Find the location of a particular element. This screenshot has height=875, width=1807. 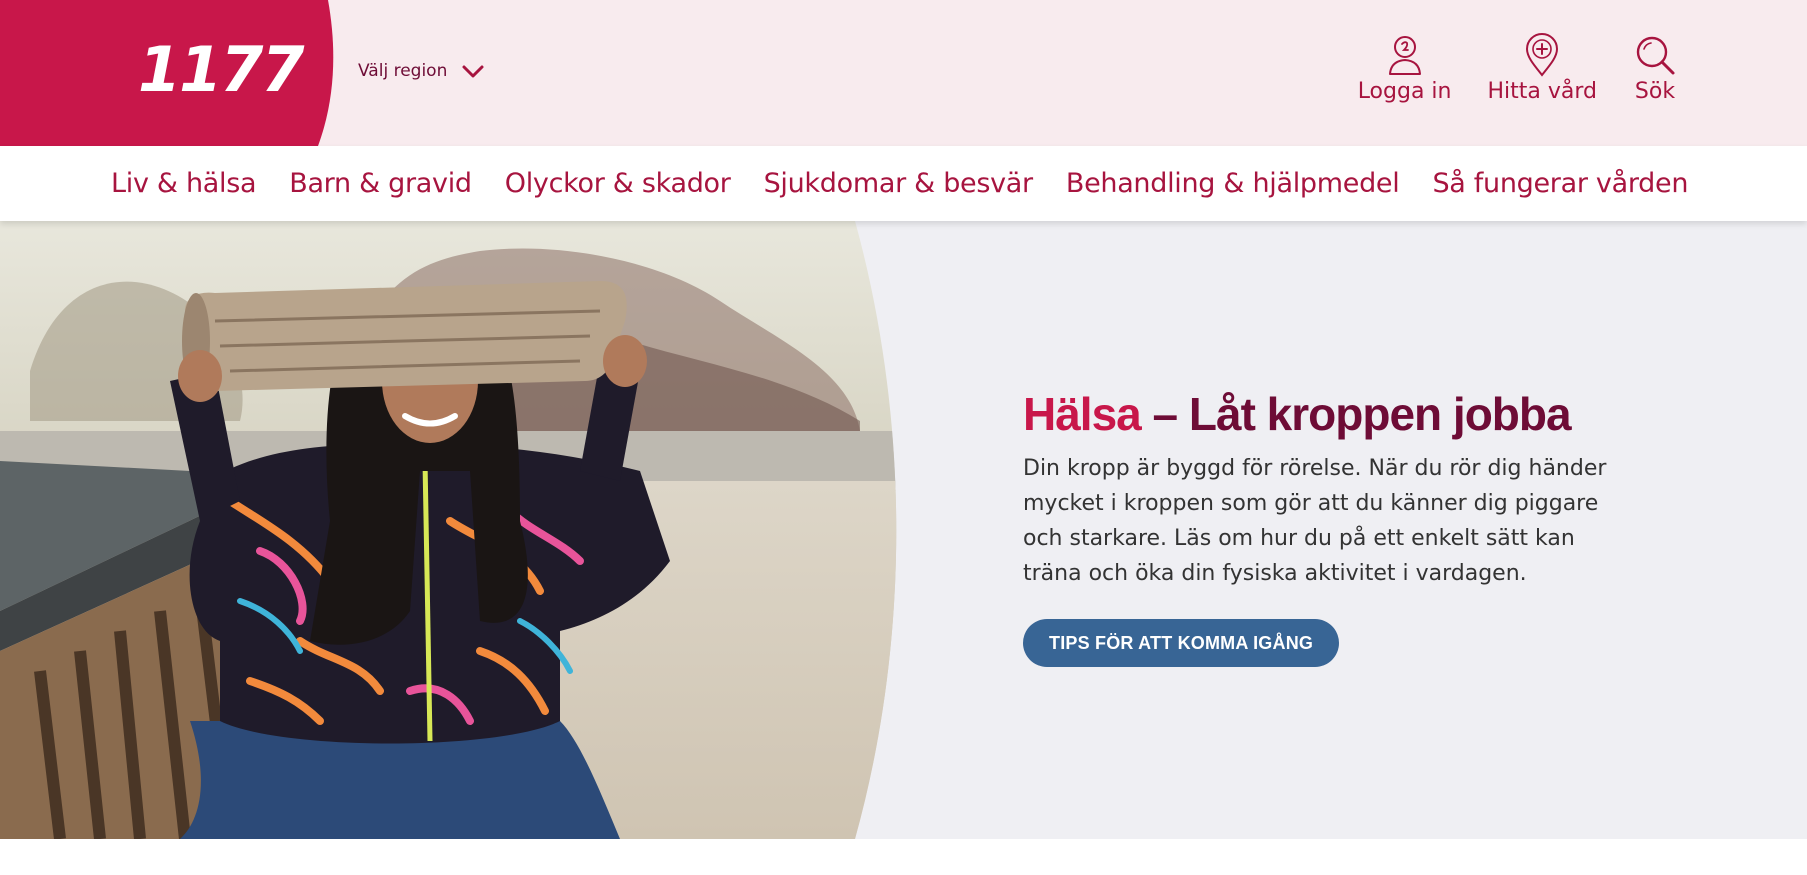

logo: 1177 is located at coordinates (170, 73).